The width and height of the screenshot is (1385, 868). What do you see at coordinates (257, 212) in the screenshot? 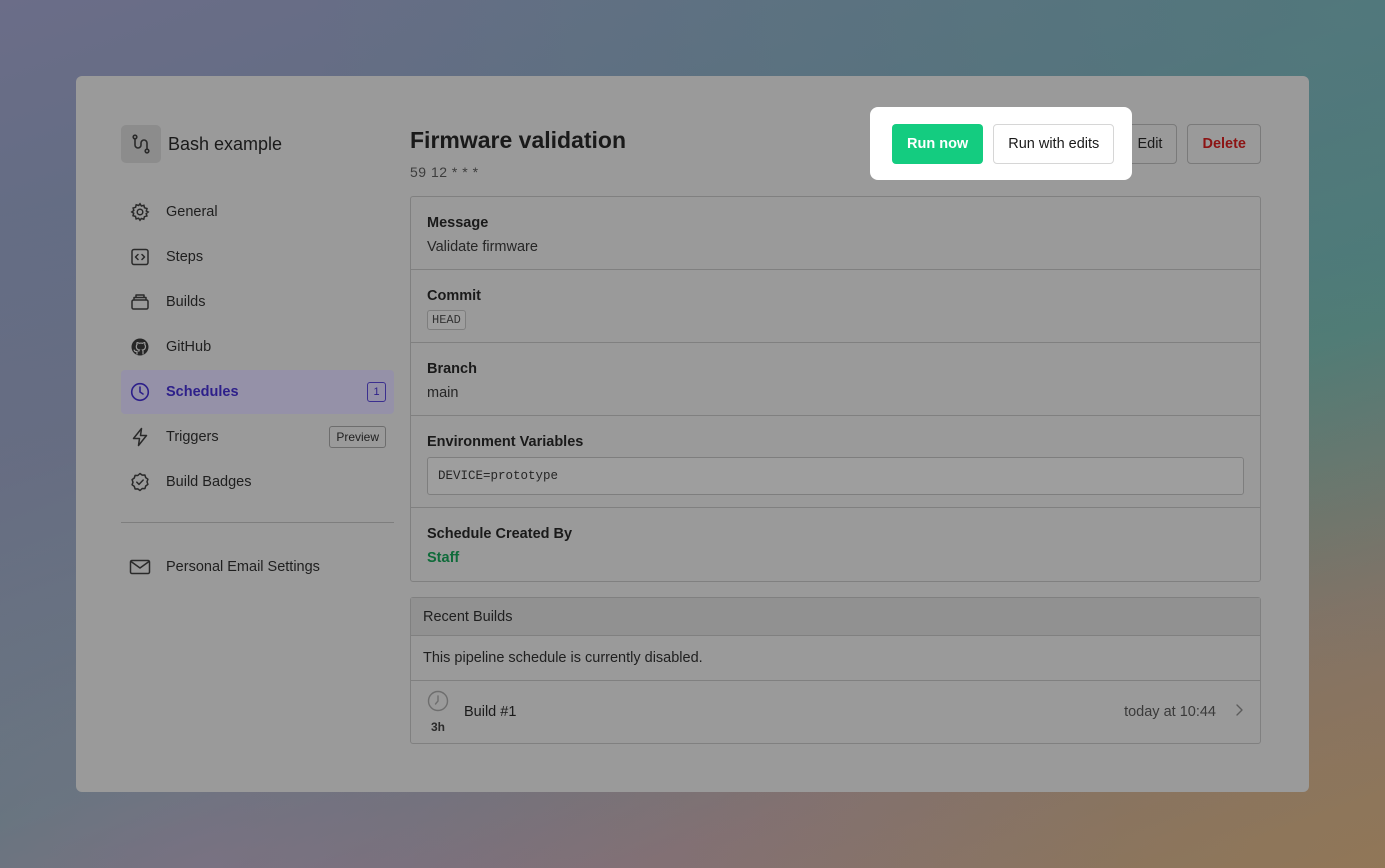
I see `sidebar-item-general: General` at bounding box center [257, 212].